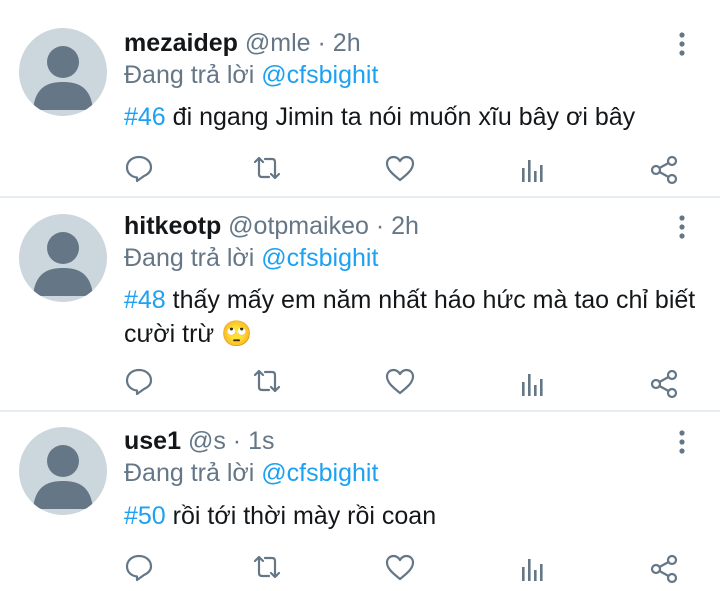 The width and height of the screenshot is (720, 591). I want to click on hashtag-link: #46, so click(145, 117).